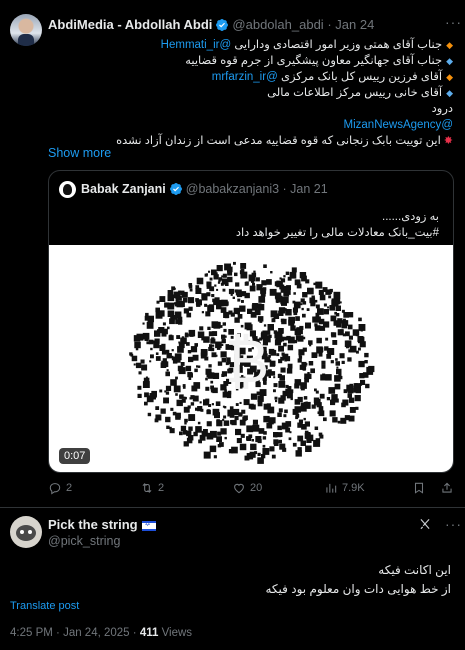 This screenshot has width=465, height=650. What do you see at coordinates (232, 507) in the screenshot?
I see `divider` at bounding box center [232, 507].